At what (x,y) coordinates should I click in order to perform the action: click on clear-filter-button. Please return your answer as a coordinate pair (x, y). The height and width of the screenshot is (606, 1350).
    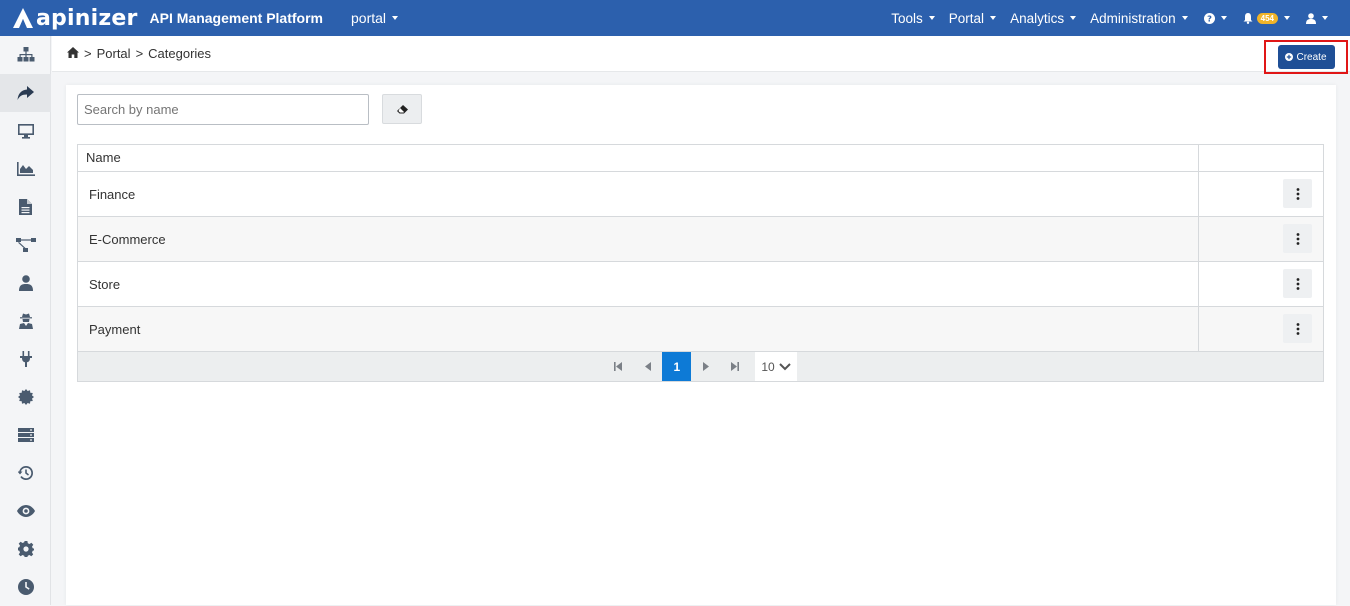
    Looking at the image, I should click on (402, 109).